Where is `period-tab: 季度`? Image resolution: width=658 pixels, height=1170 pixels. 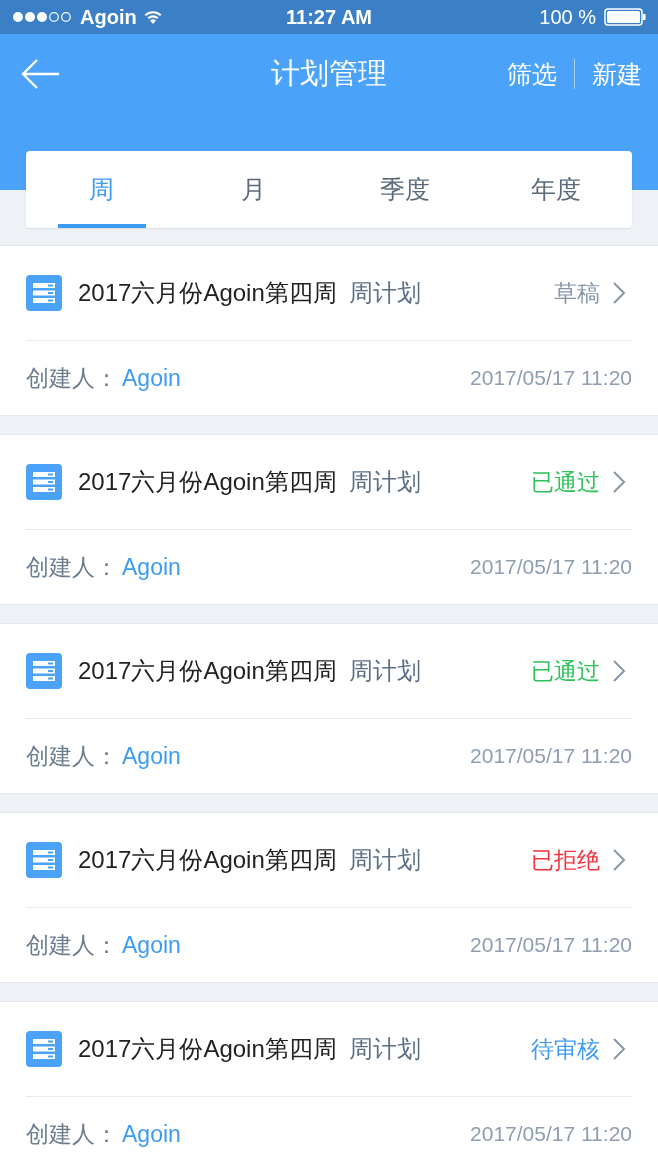 period-tab: 季度 is located at coordinates (405, 189).